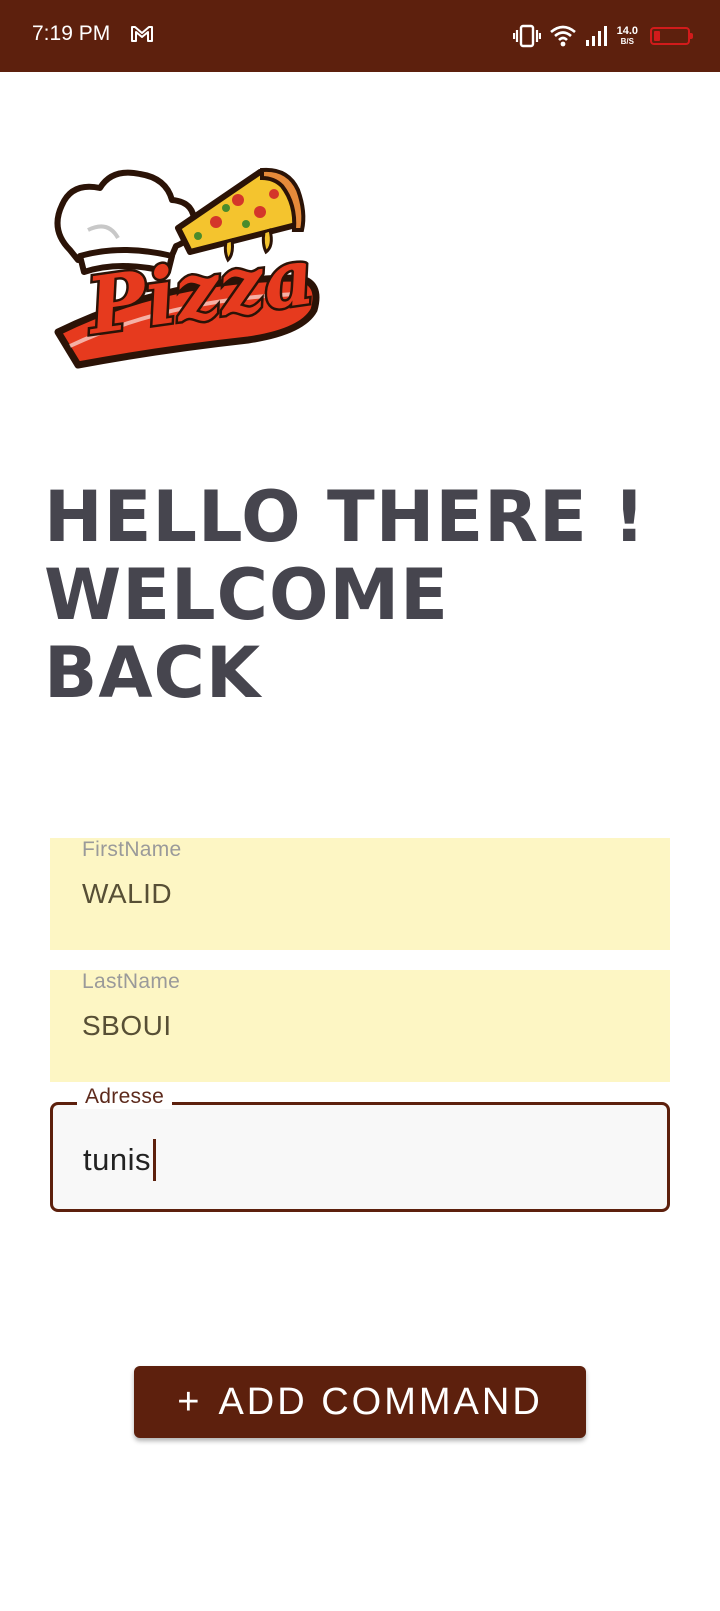  I want to click on text-cursor, so click(154, 1160).